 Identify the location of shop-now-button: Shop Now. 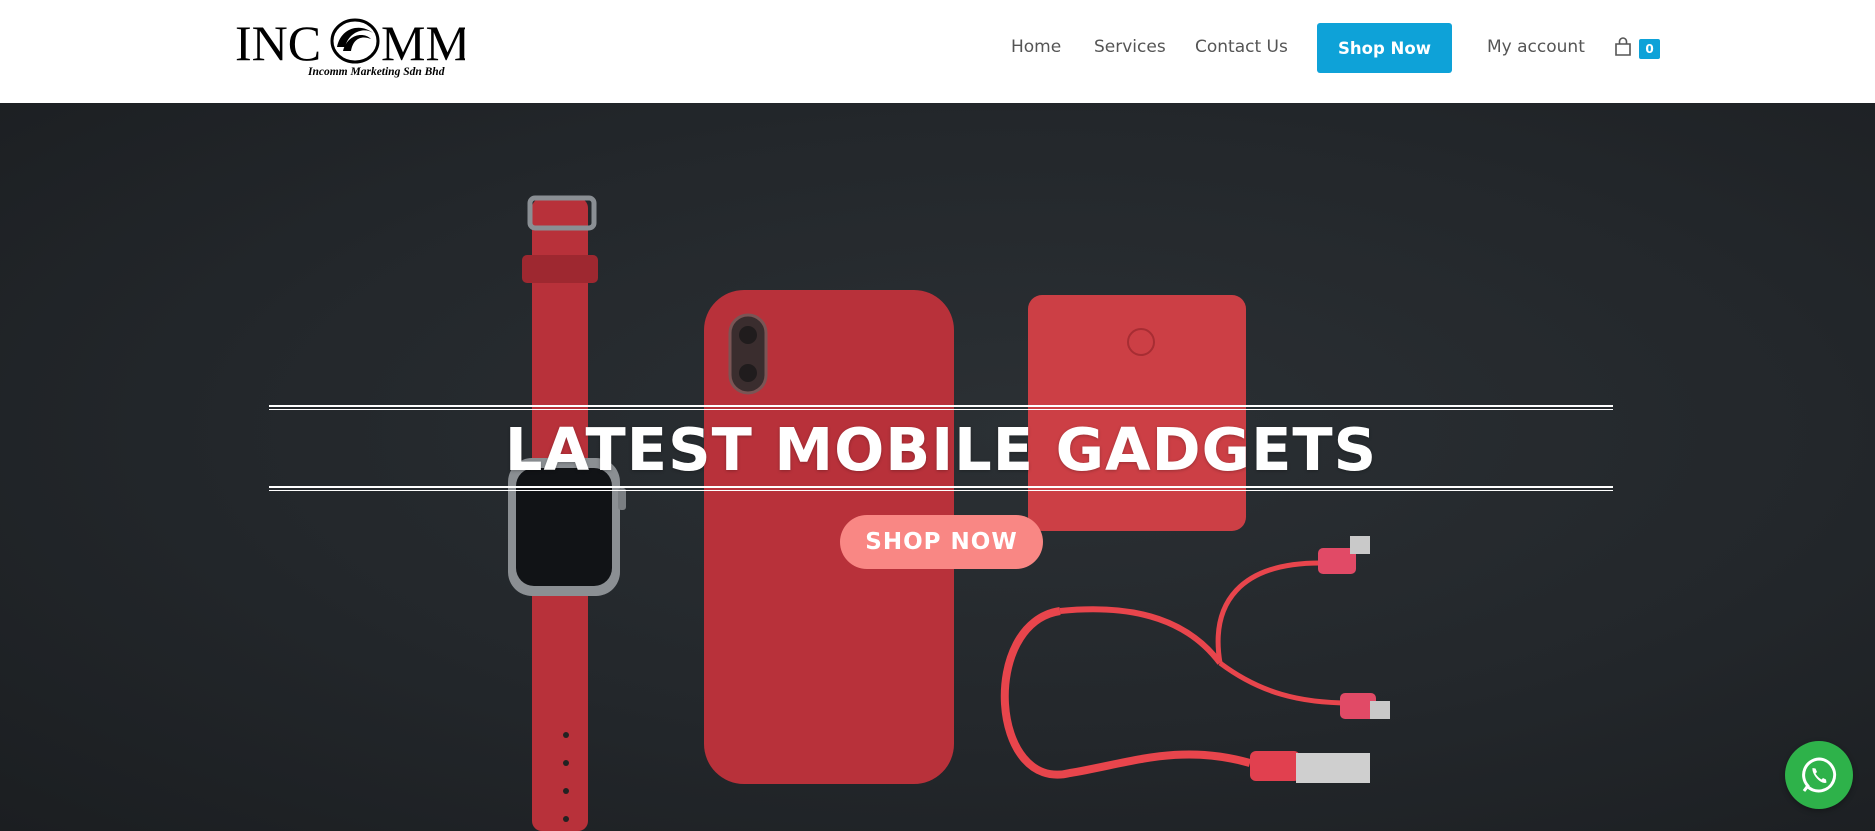
(1384, 48).